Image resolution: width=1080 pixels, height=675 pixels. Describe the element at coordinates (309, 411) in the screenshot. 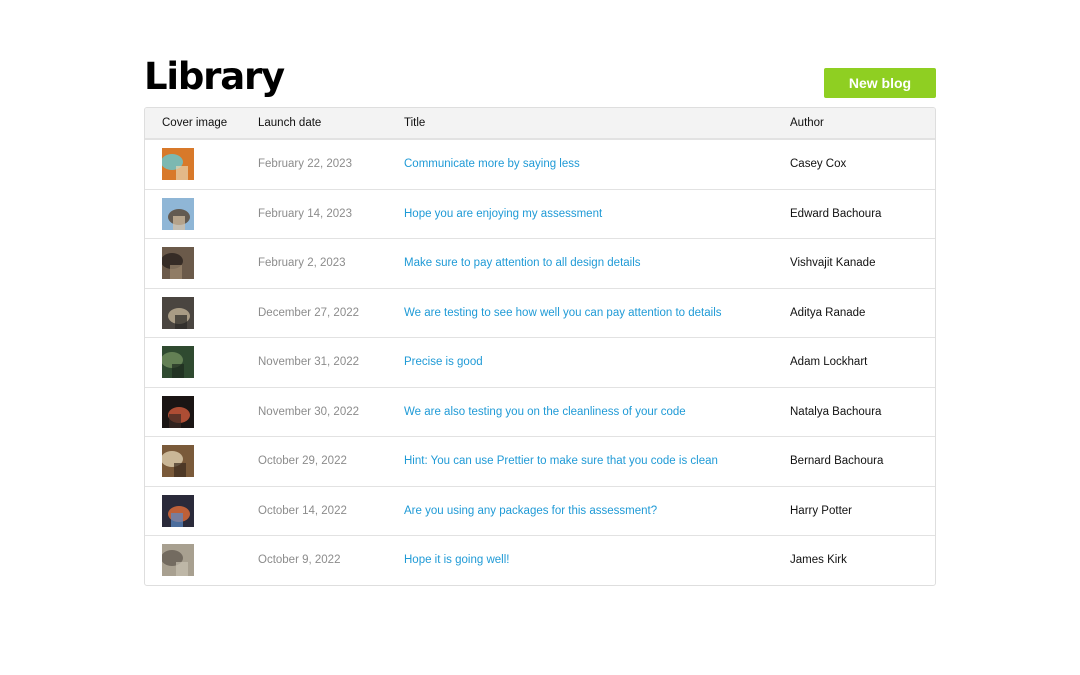

I see `launch-date-cell: November 30, 2022` at that location.